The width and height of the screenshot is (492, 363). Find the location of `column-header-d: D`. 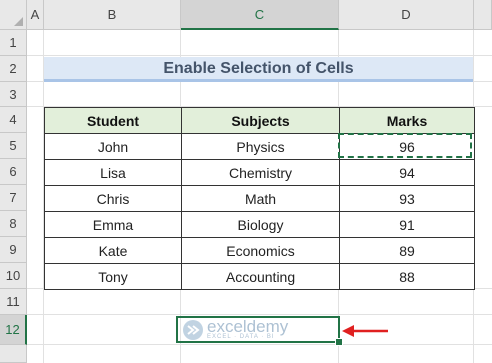

column-header-d: D is located at coordinates (406, 15).